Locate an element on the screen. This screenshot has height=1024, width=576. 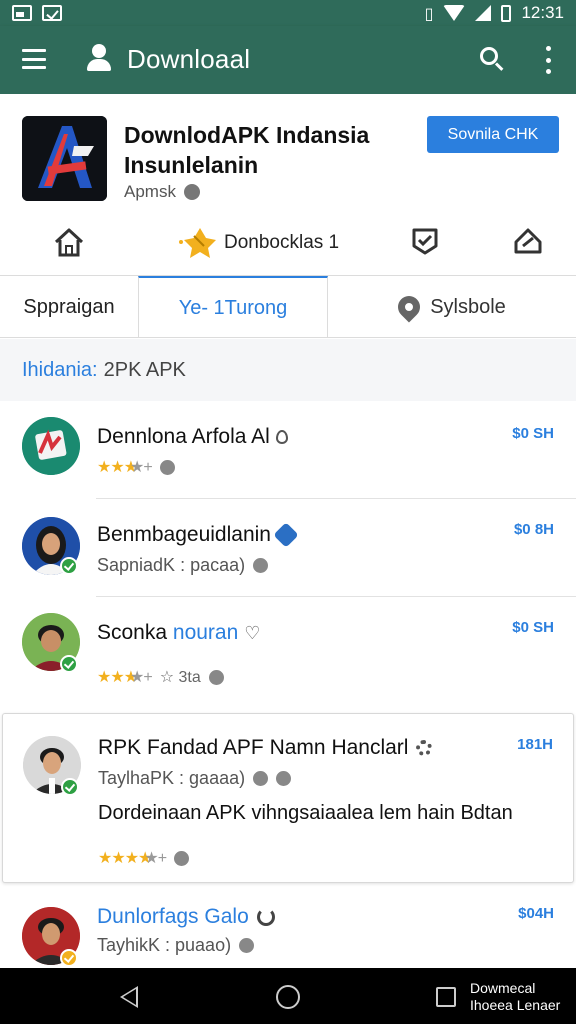
item-title: Sconka nouran ♡ is located at coordinates (179, 632).